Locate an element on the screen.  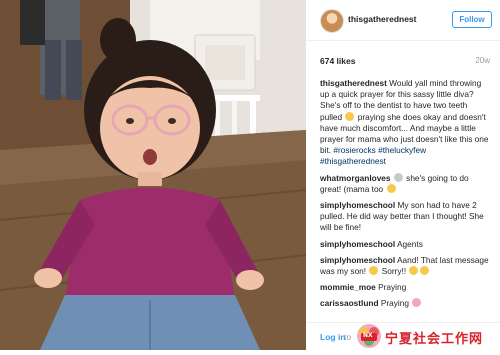
heart-emoji-icon is located at coordinates (417, 303).